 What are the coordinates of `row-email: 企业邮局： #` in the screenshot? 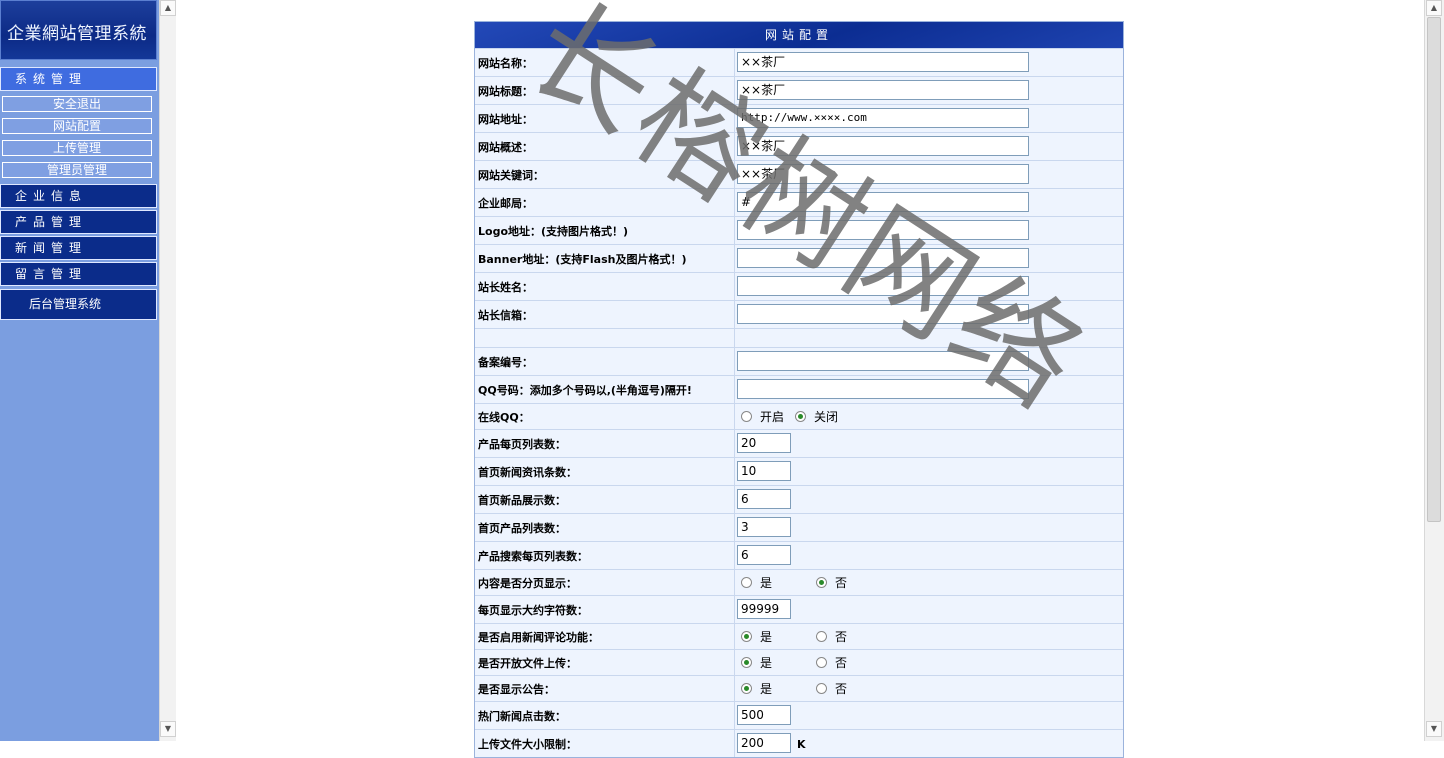 It's located at (799, 202).